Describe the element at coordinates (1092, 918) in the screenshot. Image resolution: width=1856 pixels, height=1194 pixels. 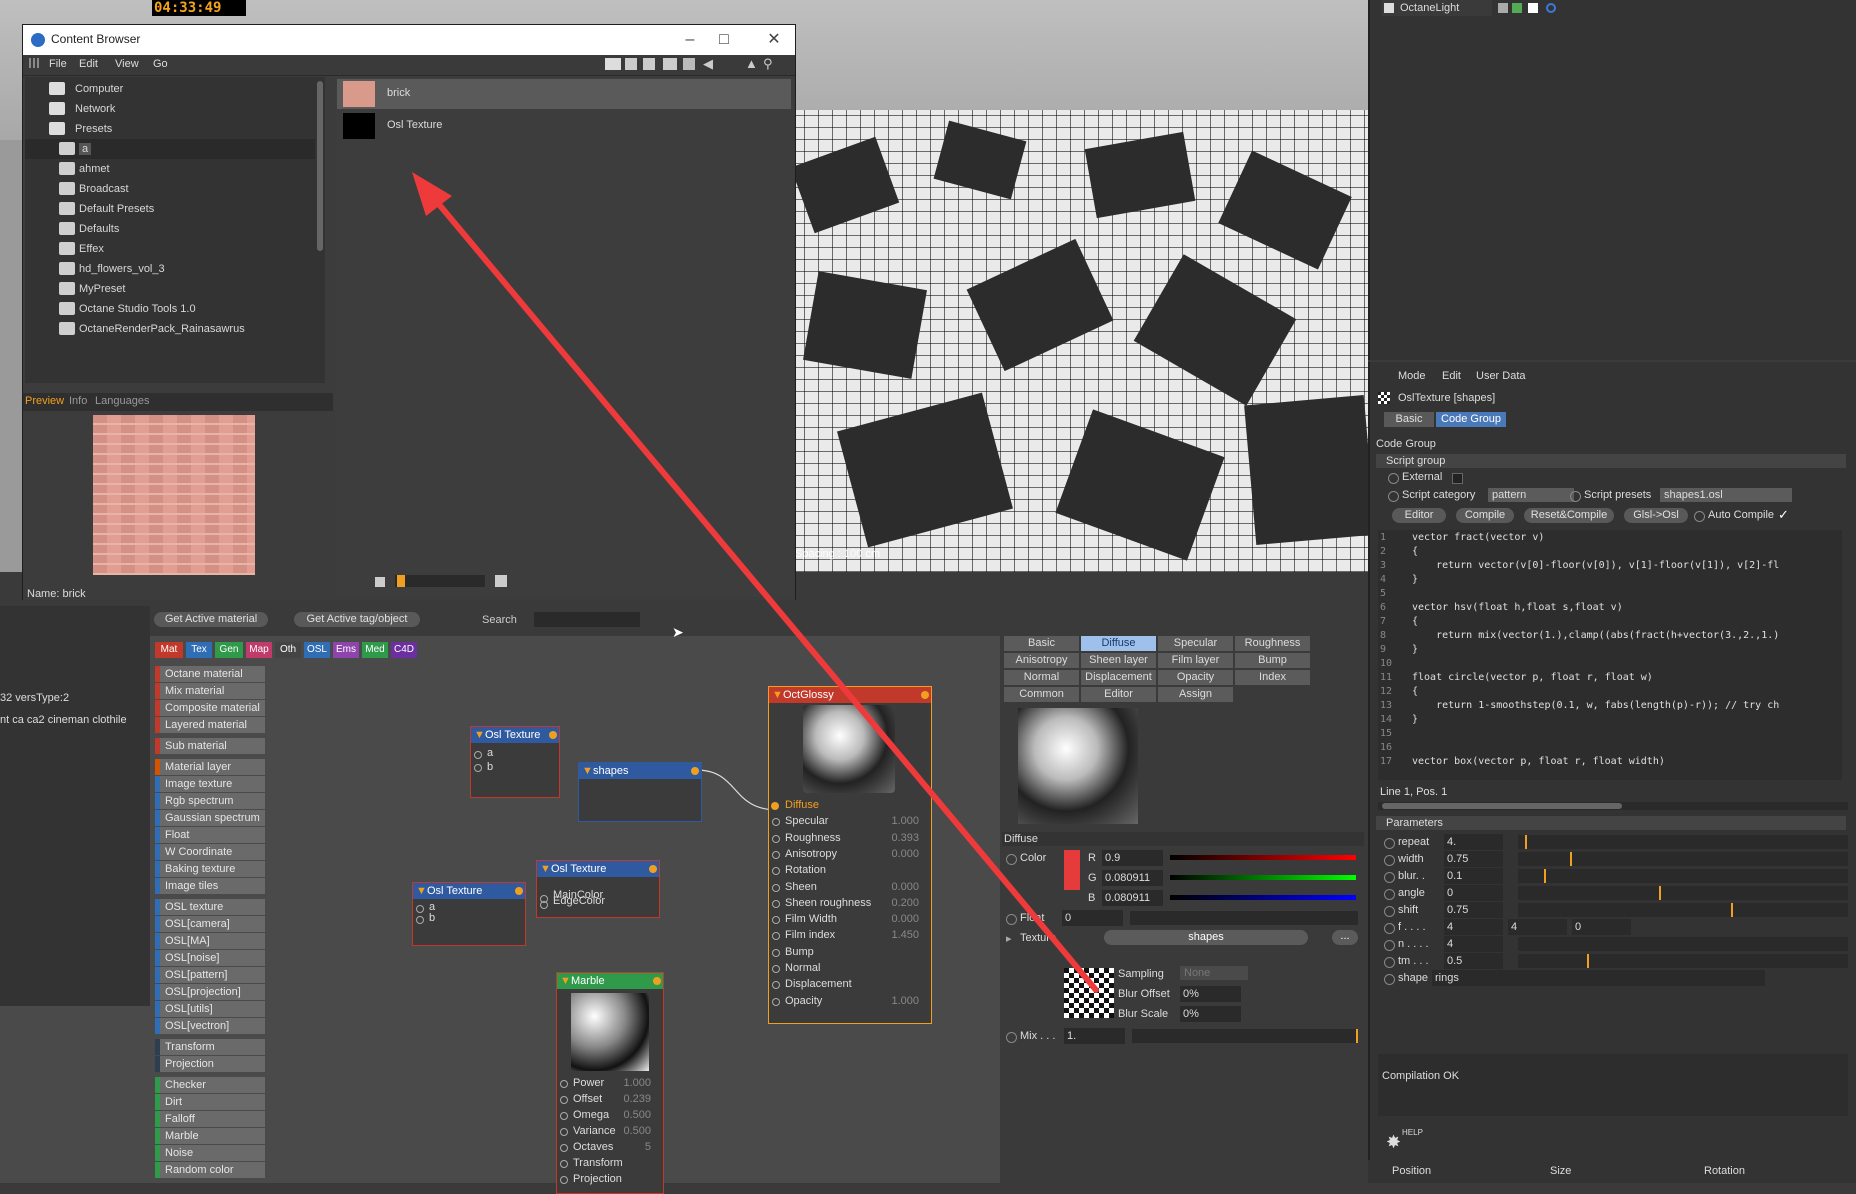
I see `float-field: 0` at that location.